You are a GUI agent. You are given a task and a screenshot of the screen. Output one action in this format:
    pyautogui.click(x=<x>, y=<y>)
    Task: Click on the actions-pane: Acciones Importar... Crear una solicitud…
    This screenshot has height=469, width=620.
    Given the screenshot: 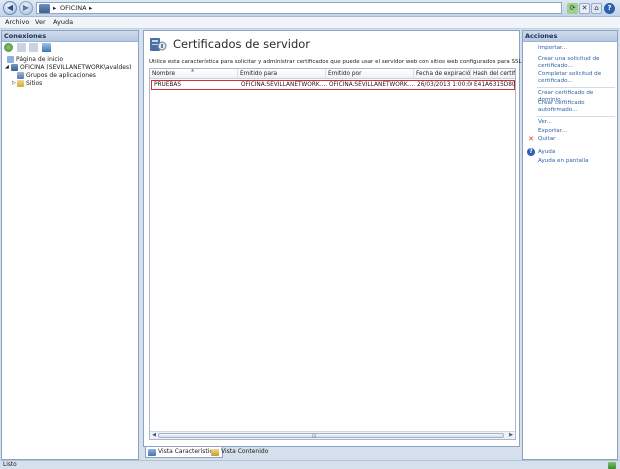 What is the action you would take?
    pyautogui.click(x=570, y=245)
    